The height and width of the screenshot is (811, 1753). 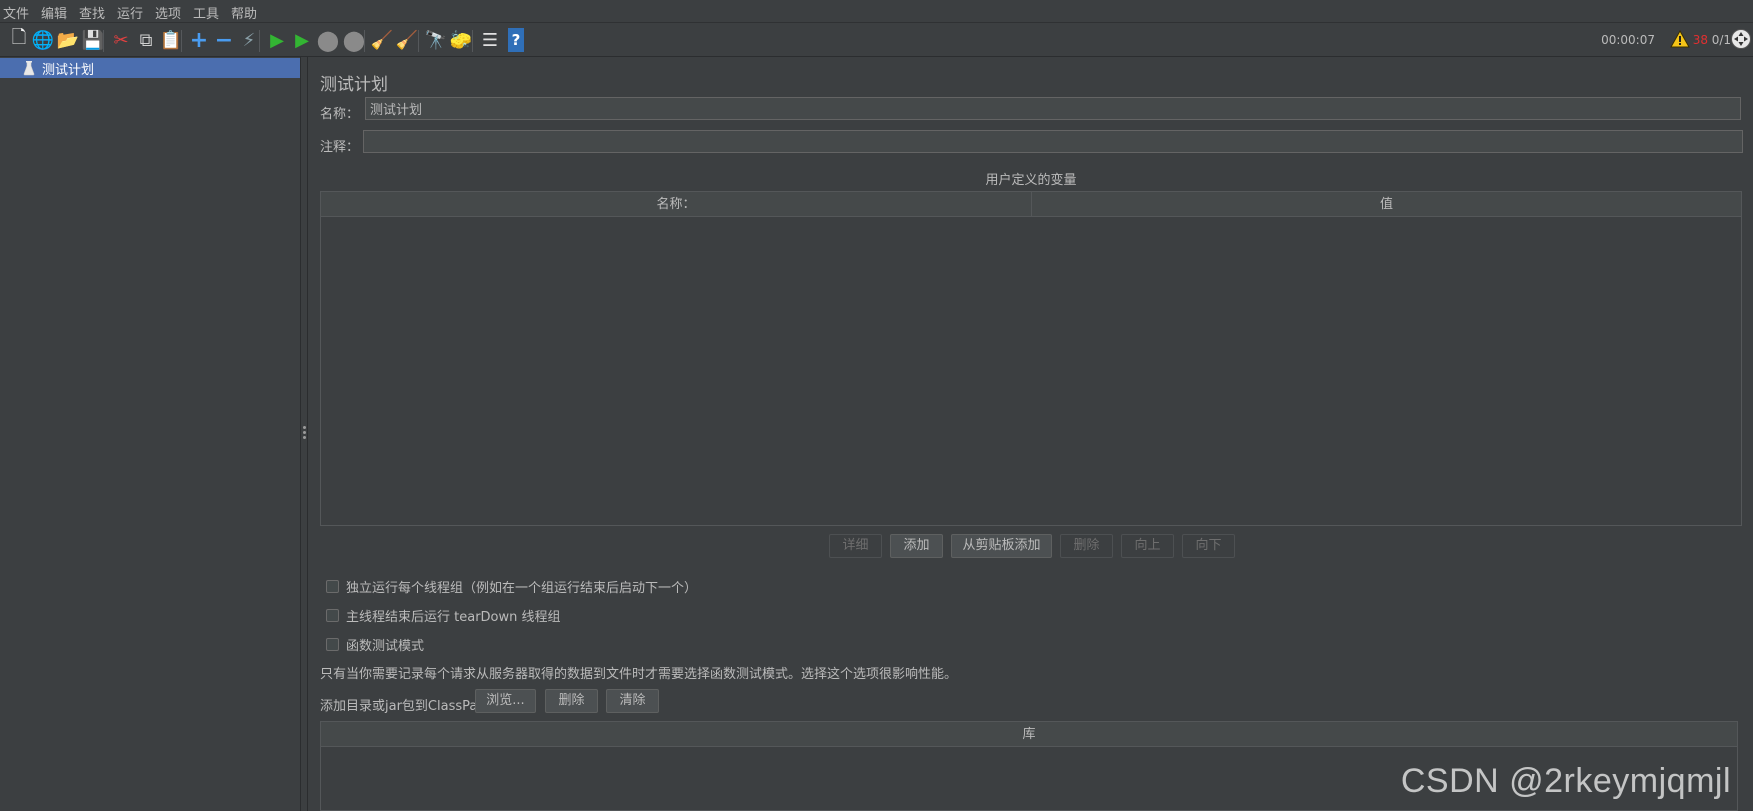 What do you see at coordinates (1565, 781) in the screenshot?
I see `watermark: CSDN @2rkeymjqmjl` at bounding box center [1565, 781].